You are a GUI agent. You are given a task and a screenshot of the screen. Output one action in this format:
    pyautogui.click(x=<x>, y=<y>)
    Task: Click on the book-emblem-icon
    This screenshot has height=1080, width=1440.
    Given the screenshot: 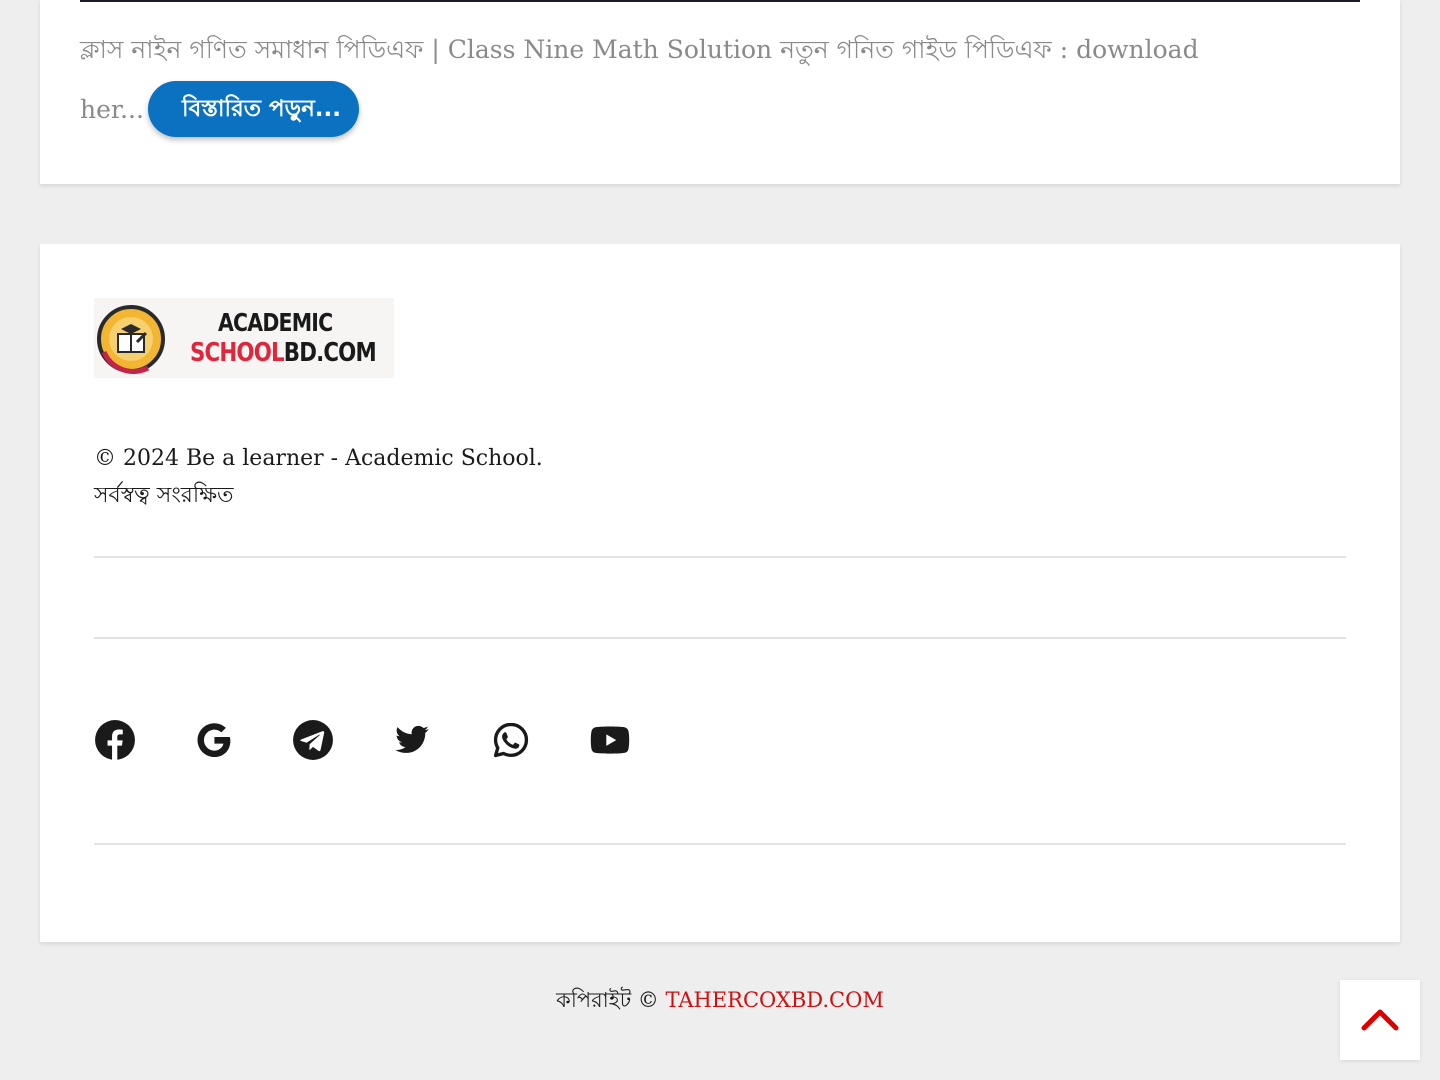 What is the action you would take?
    pyautogui.click(x=131, y=339)
    